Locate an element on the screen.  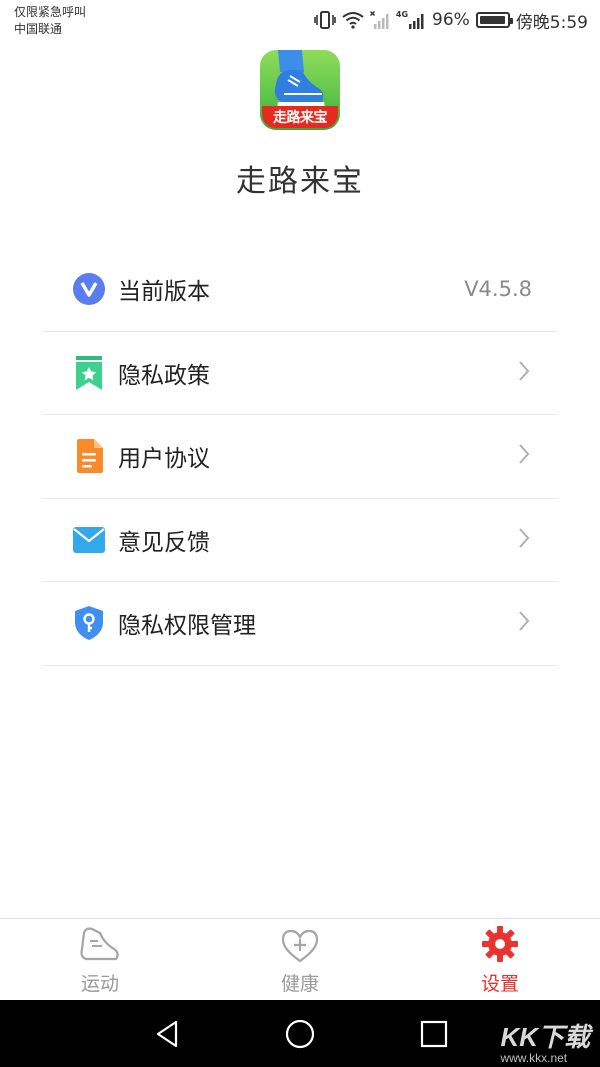
tab-settings: 设置 is located at coordinates (500, 960).